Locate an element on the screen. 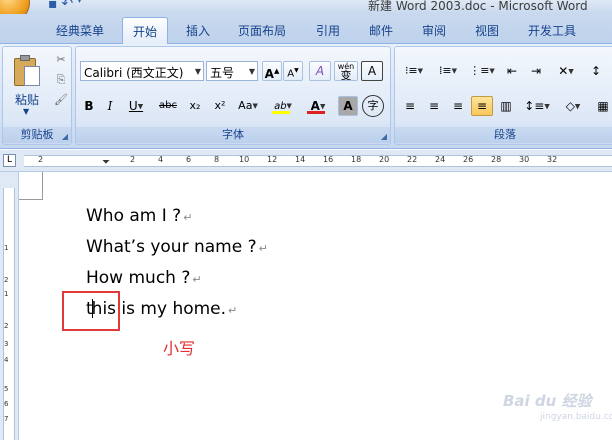  font-name-value: Calibri (西文正文) is located at coordinates (134, 73).